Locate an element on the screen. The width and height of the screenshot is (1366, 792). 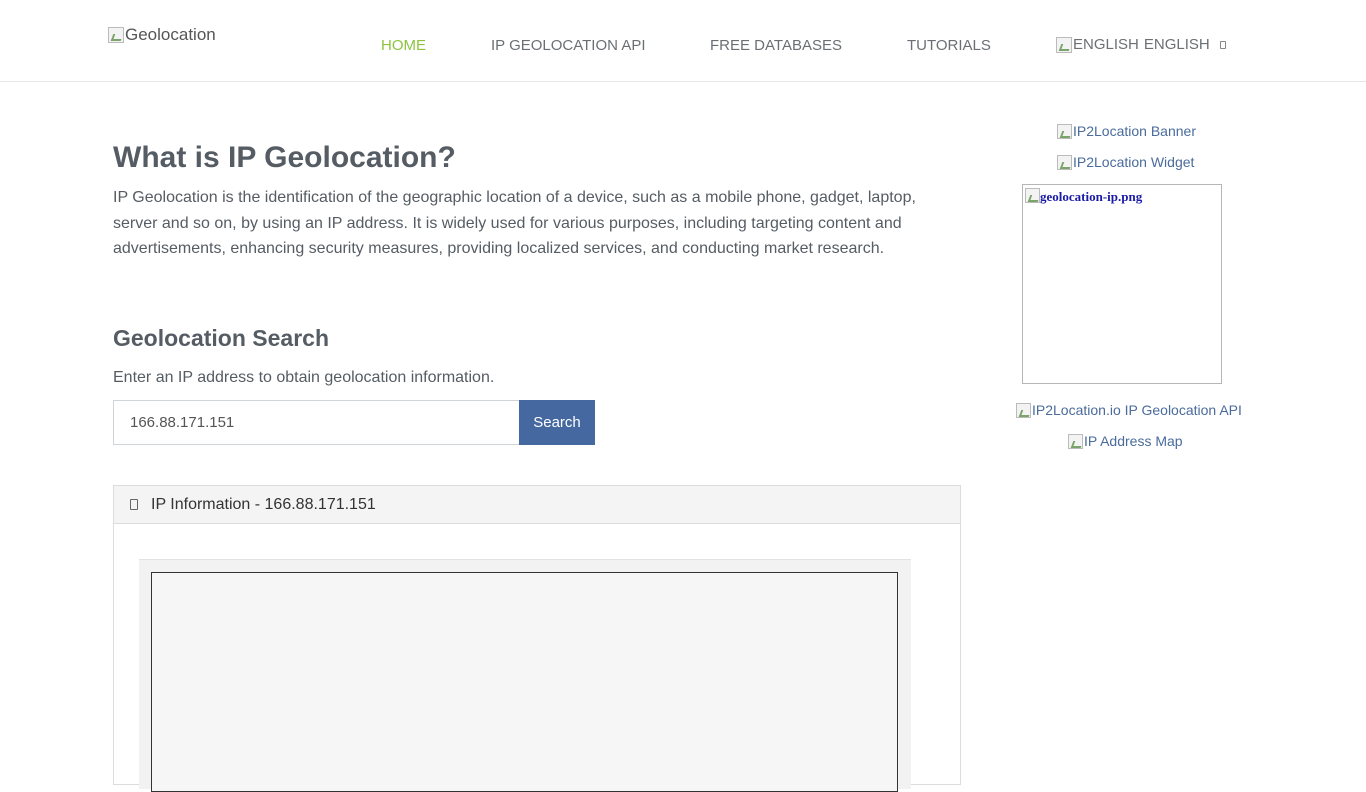
sidebar-link-api: IP2Location.io IP Geolocation API is located at coordinates (1129, 410).